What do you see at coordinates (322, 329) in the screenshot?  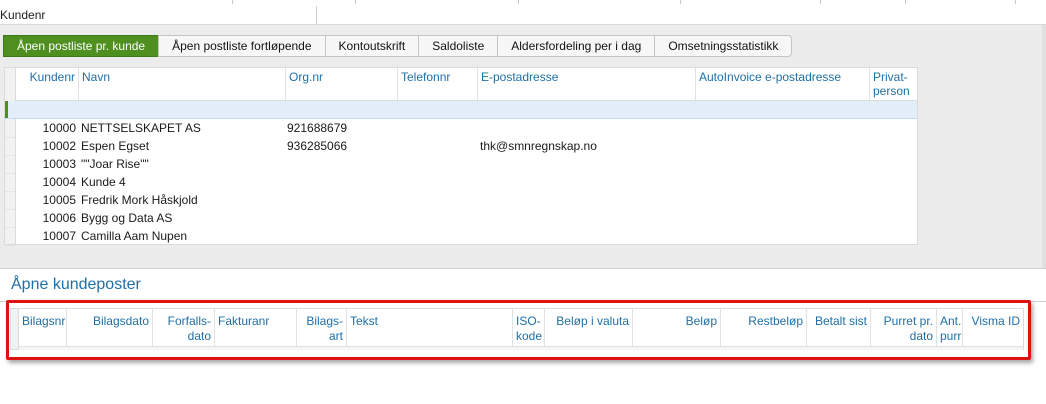 I see `column-header-bilagsart: Bilags- art` at bounding box center [322, 329].